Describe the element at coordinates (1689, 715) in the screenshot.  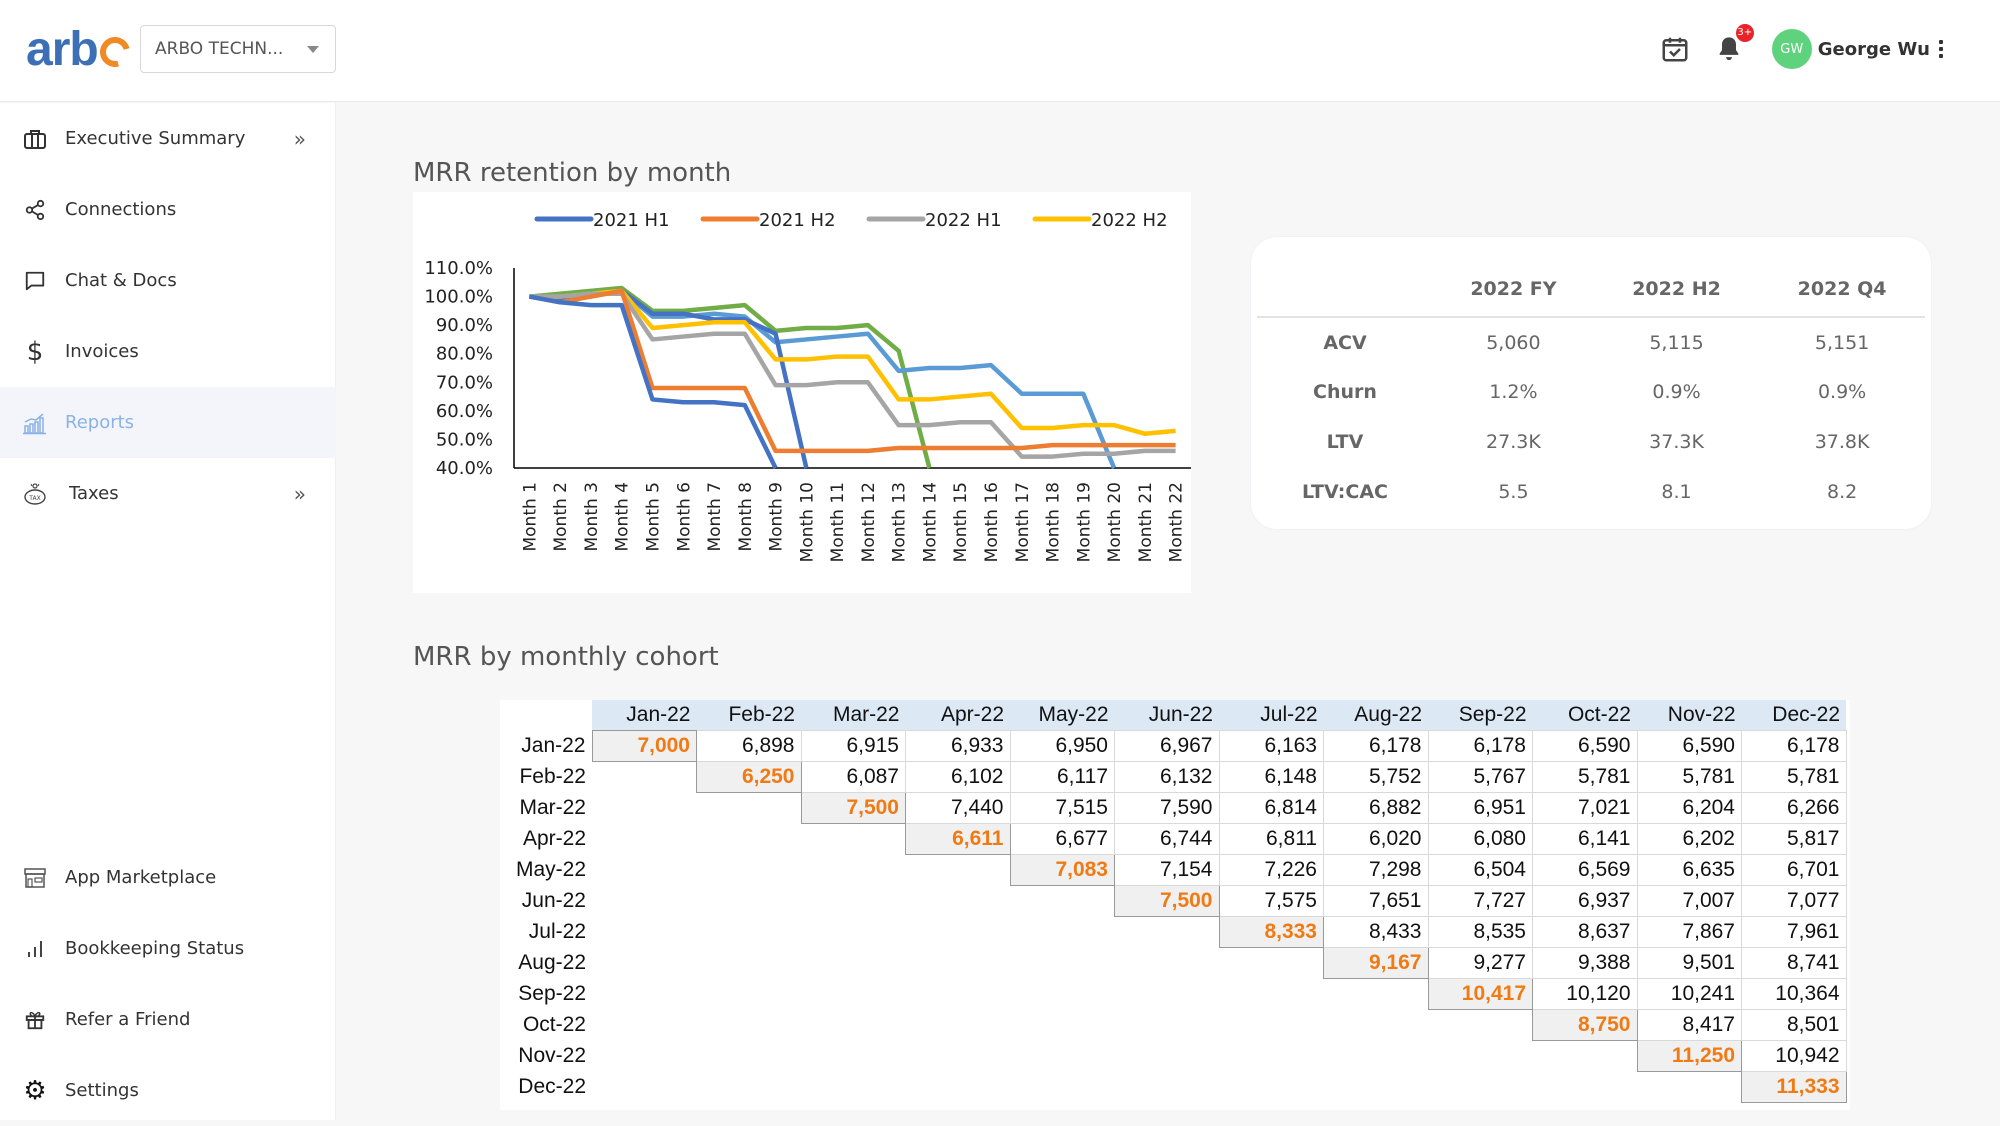
I see `cohort-column-header: Nov-22` at that location.